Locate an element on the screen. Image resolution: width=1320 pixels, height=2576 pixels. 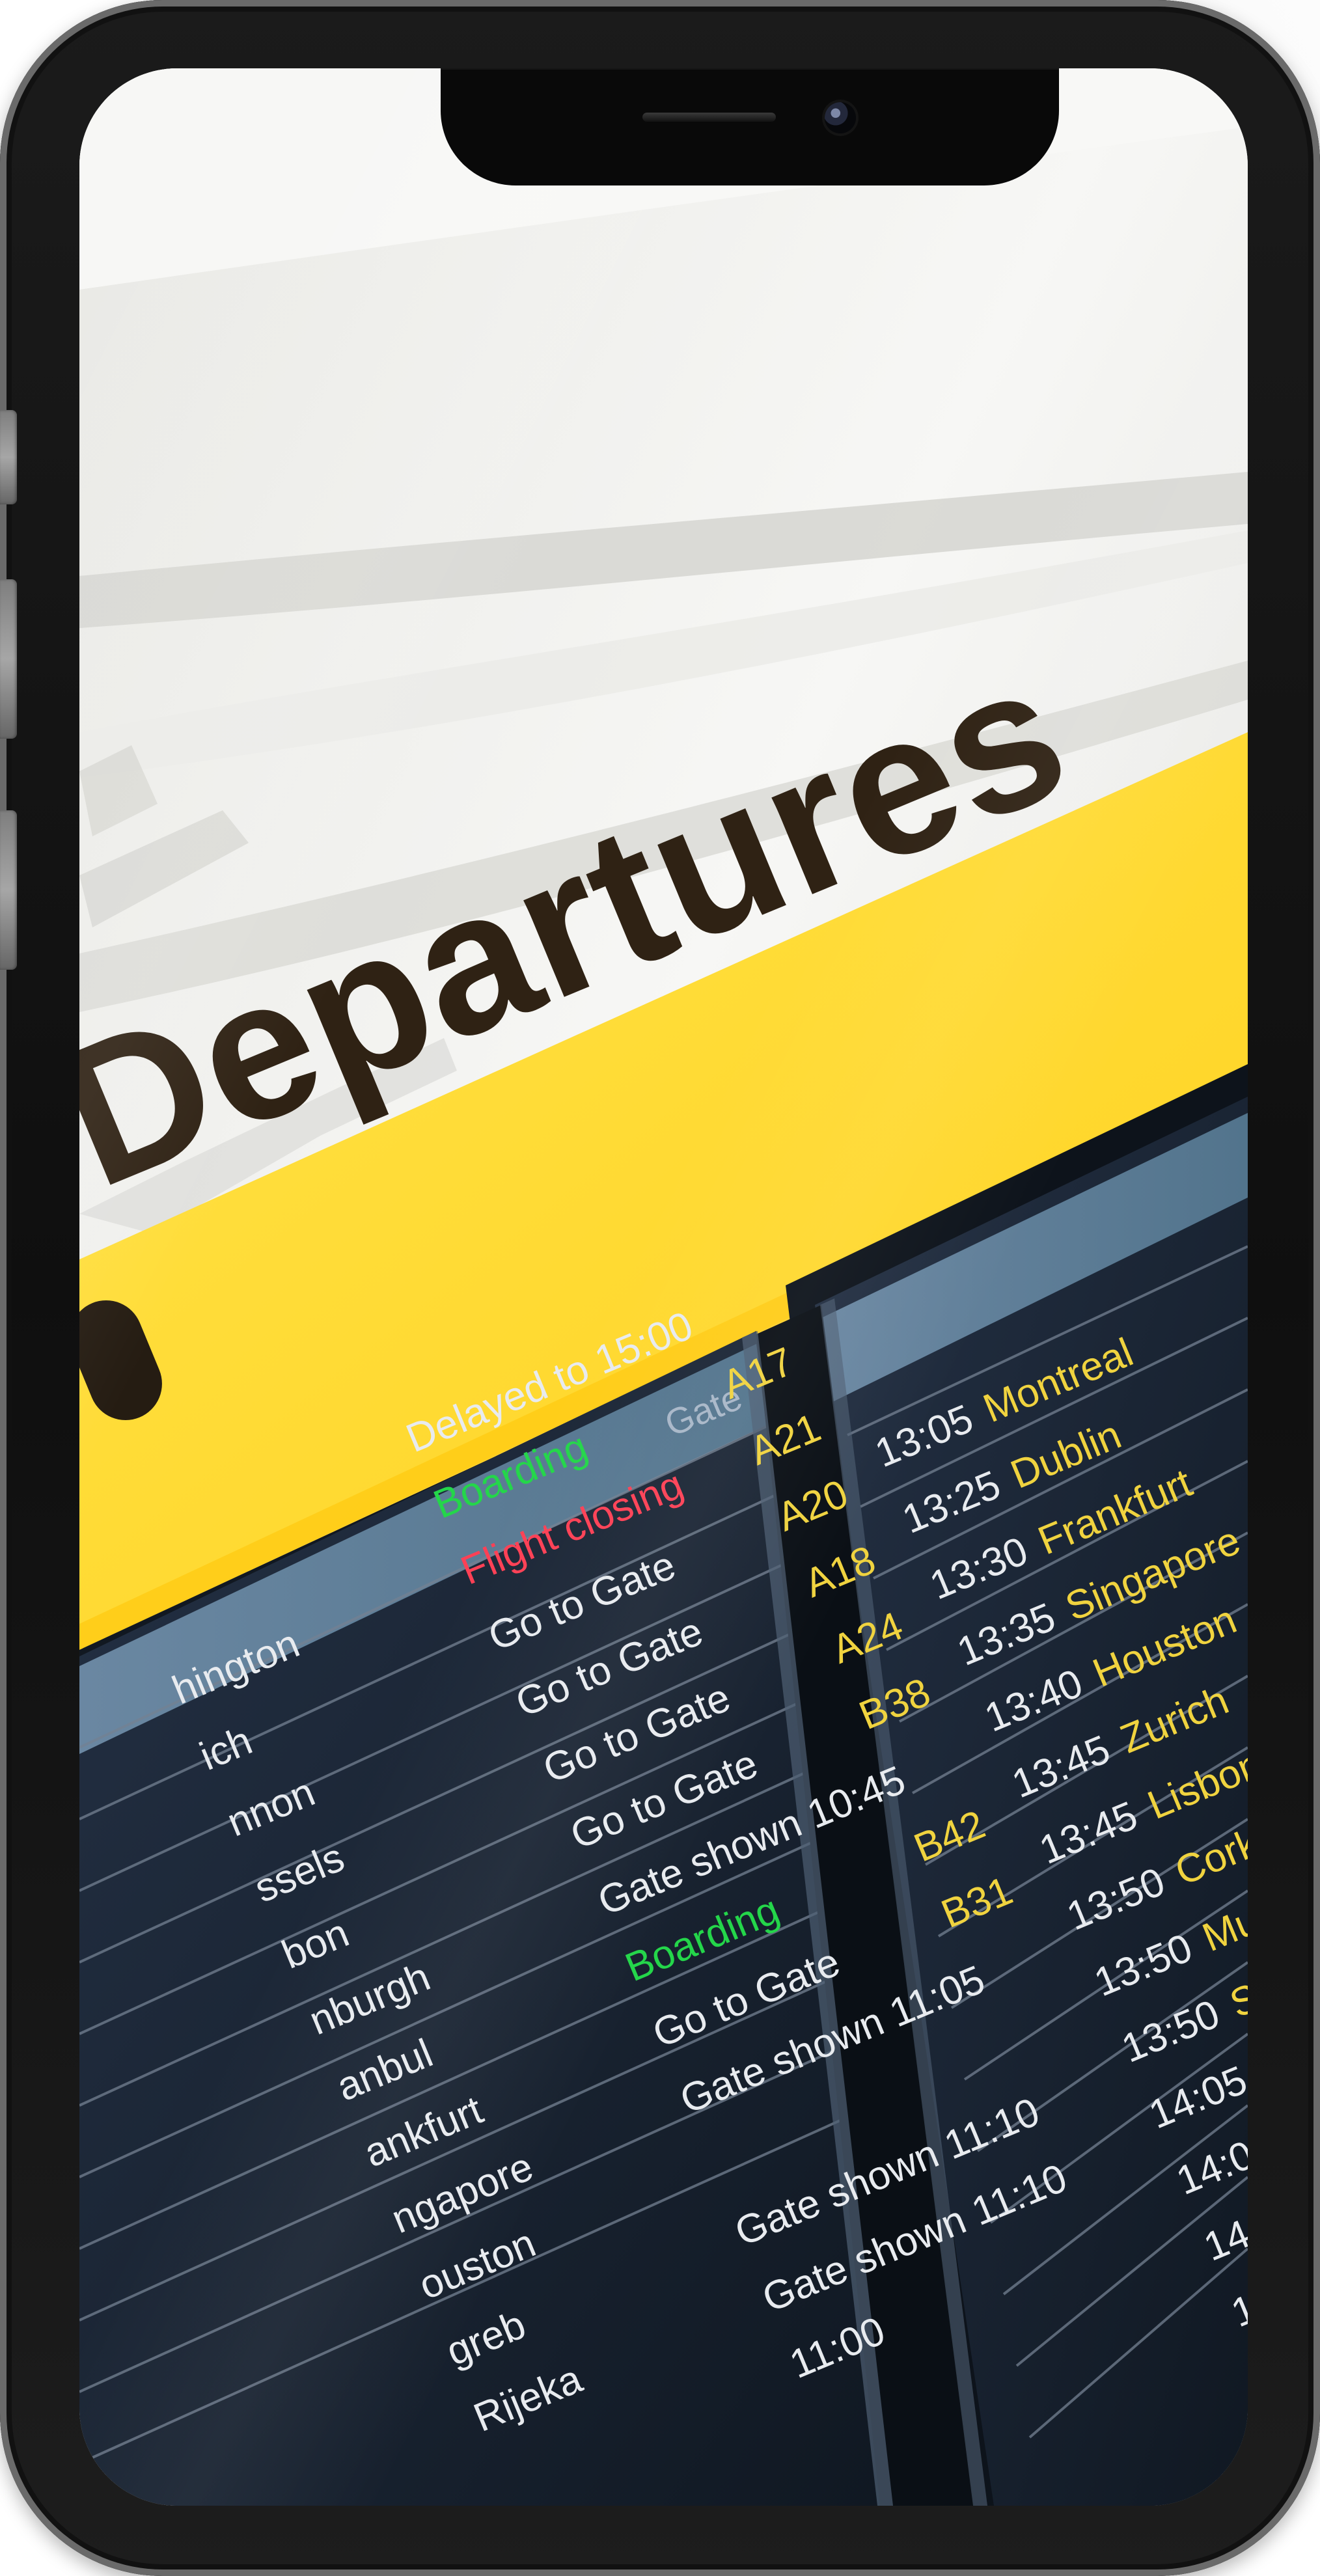
right-board-destination: Lisbon is located at coordinates (1194, 1785).